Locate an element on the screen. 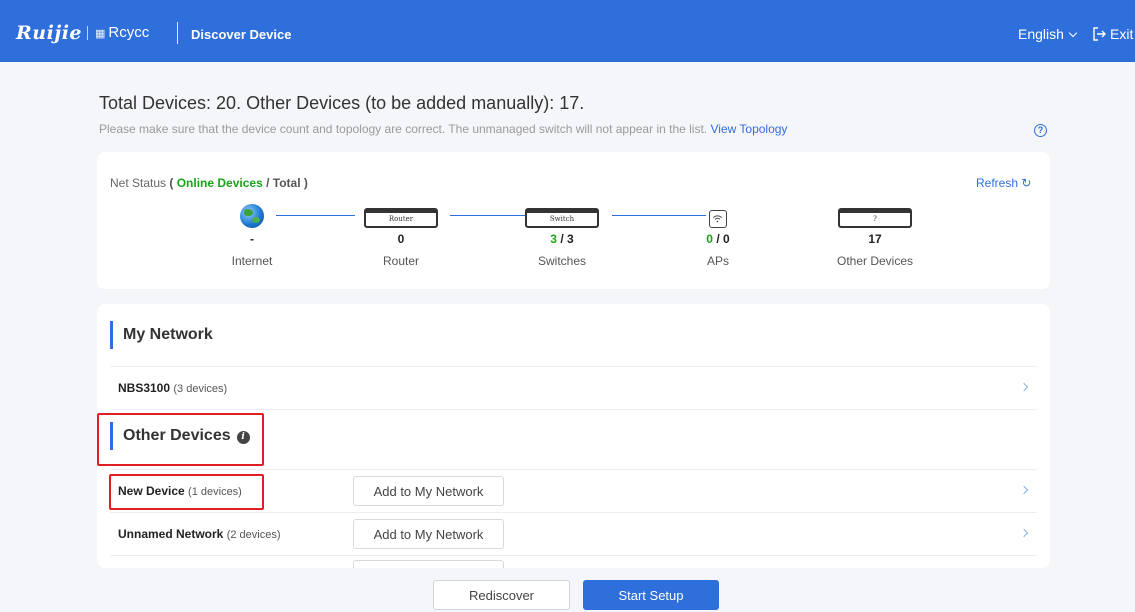 The width and height of the screenshot is (1135, 612). paren-open: ( is located at coordinates (171, 183).